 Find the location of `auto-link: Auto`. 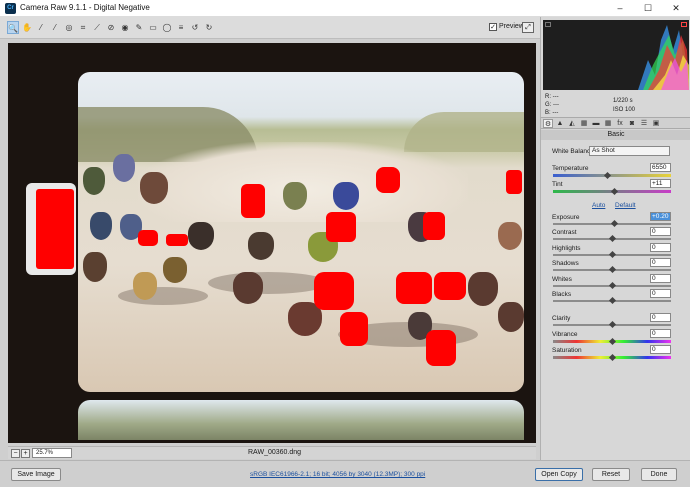

auto-link: Auto is located at coordinates (598, 205).